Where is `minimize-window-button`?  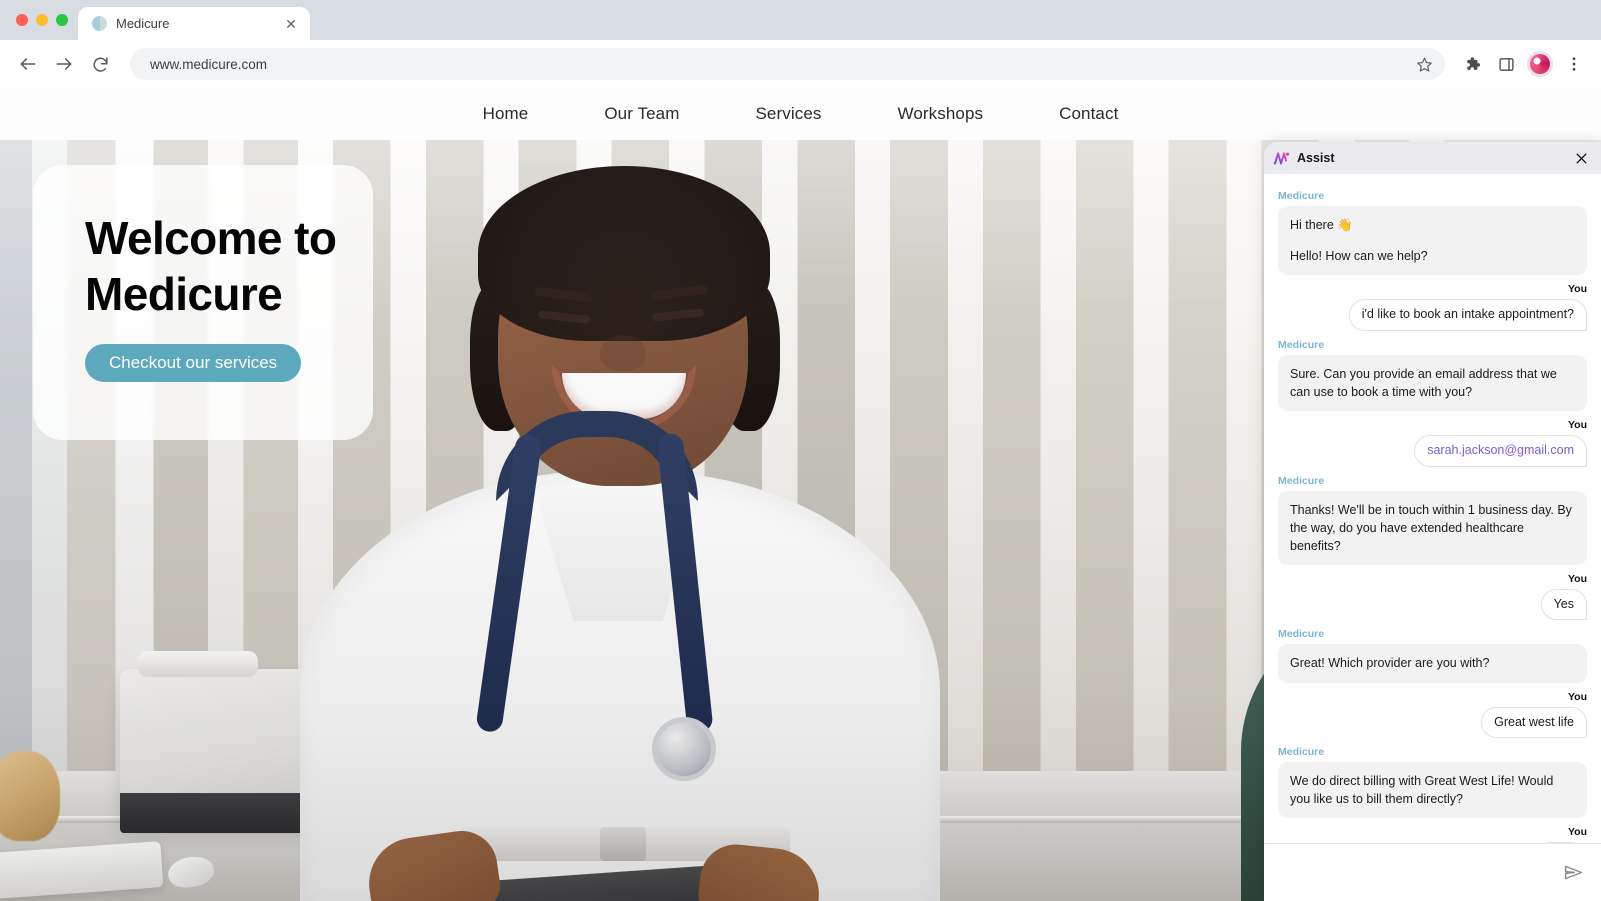
minimize-window-button is located at coordinates (42, 20).